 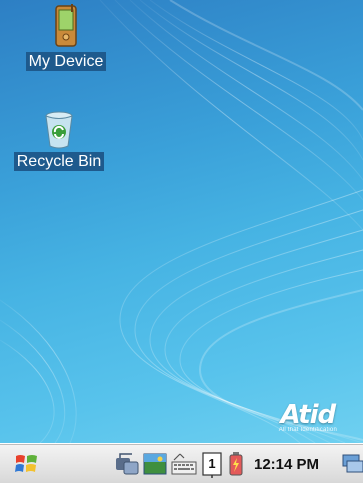 I want to click on desktop-icon-label: Recycle Bin, so click(x=59, y=161).